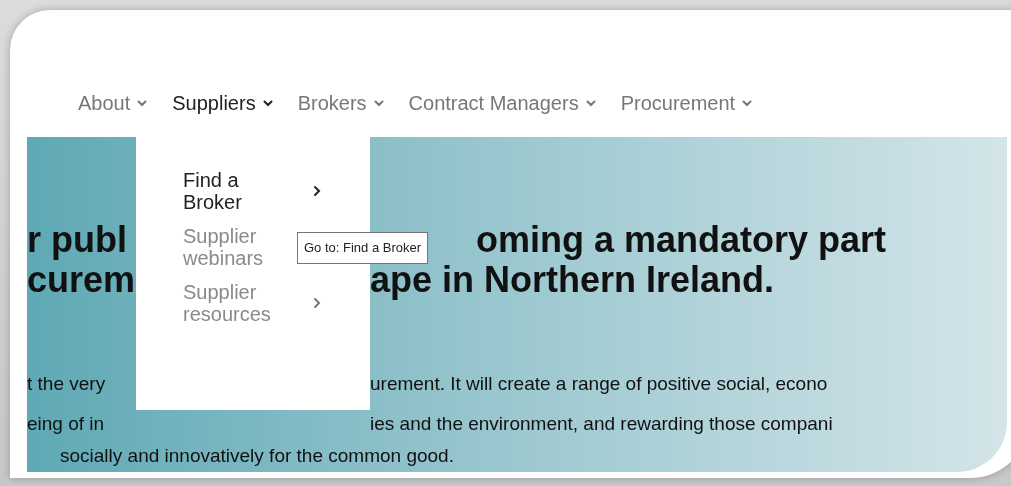 The width and height of the screenshot is (1011, 486). I want to click on nav-link: Contract Managers, so click(502, 103).